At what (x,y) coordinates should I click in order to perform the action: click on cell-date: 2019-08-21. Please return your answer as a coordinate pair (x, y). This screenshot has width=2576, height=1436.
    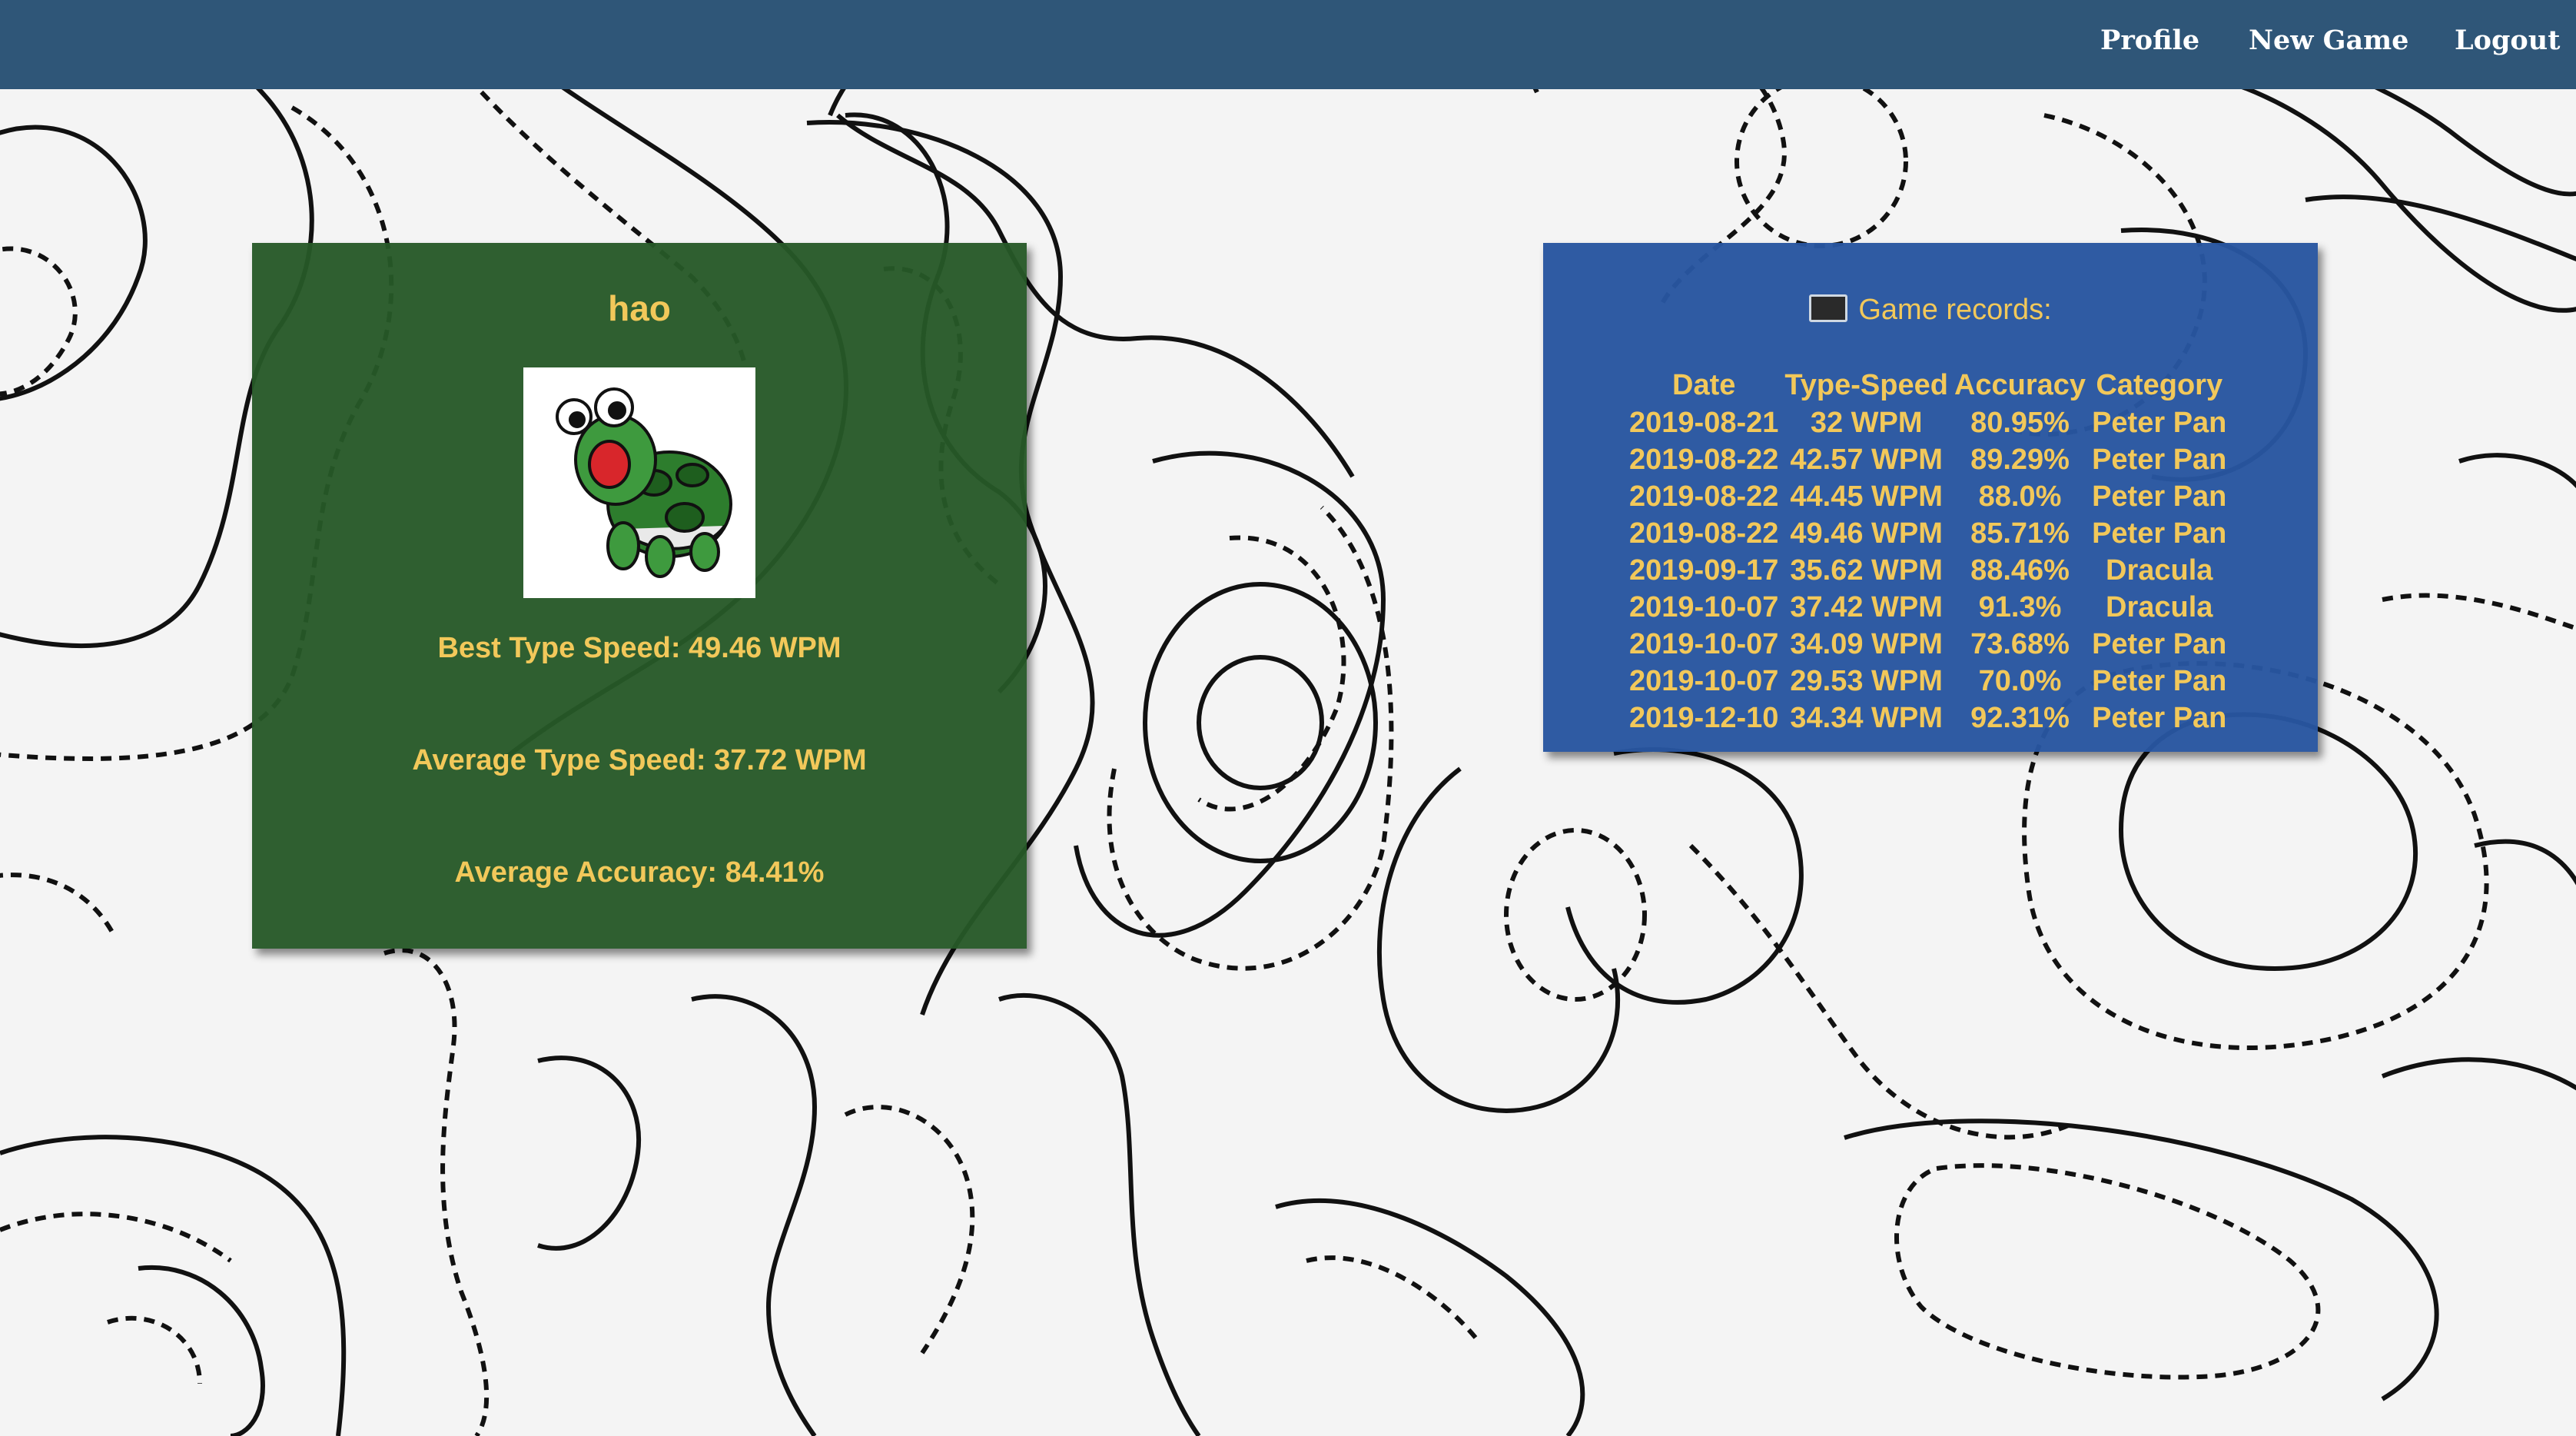
    Looking at the image, I should click on (1704, 422).